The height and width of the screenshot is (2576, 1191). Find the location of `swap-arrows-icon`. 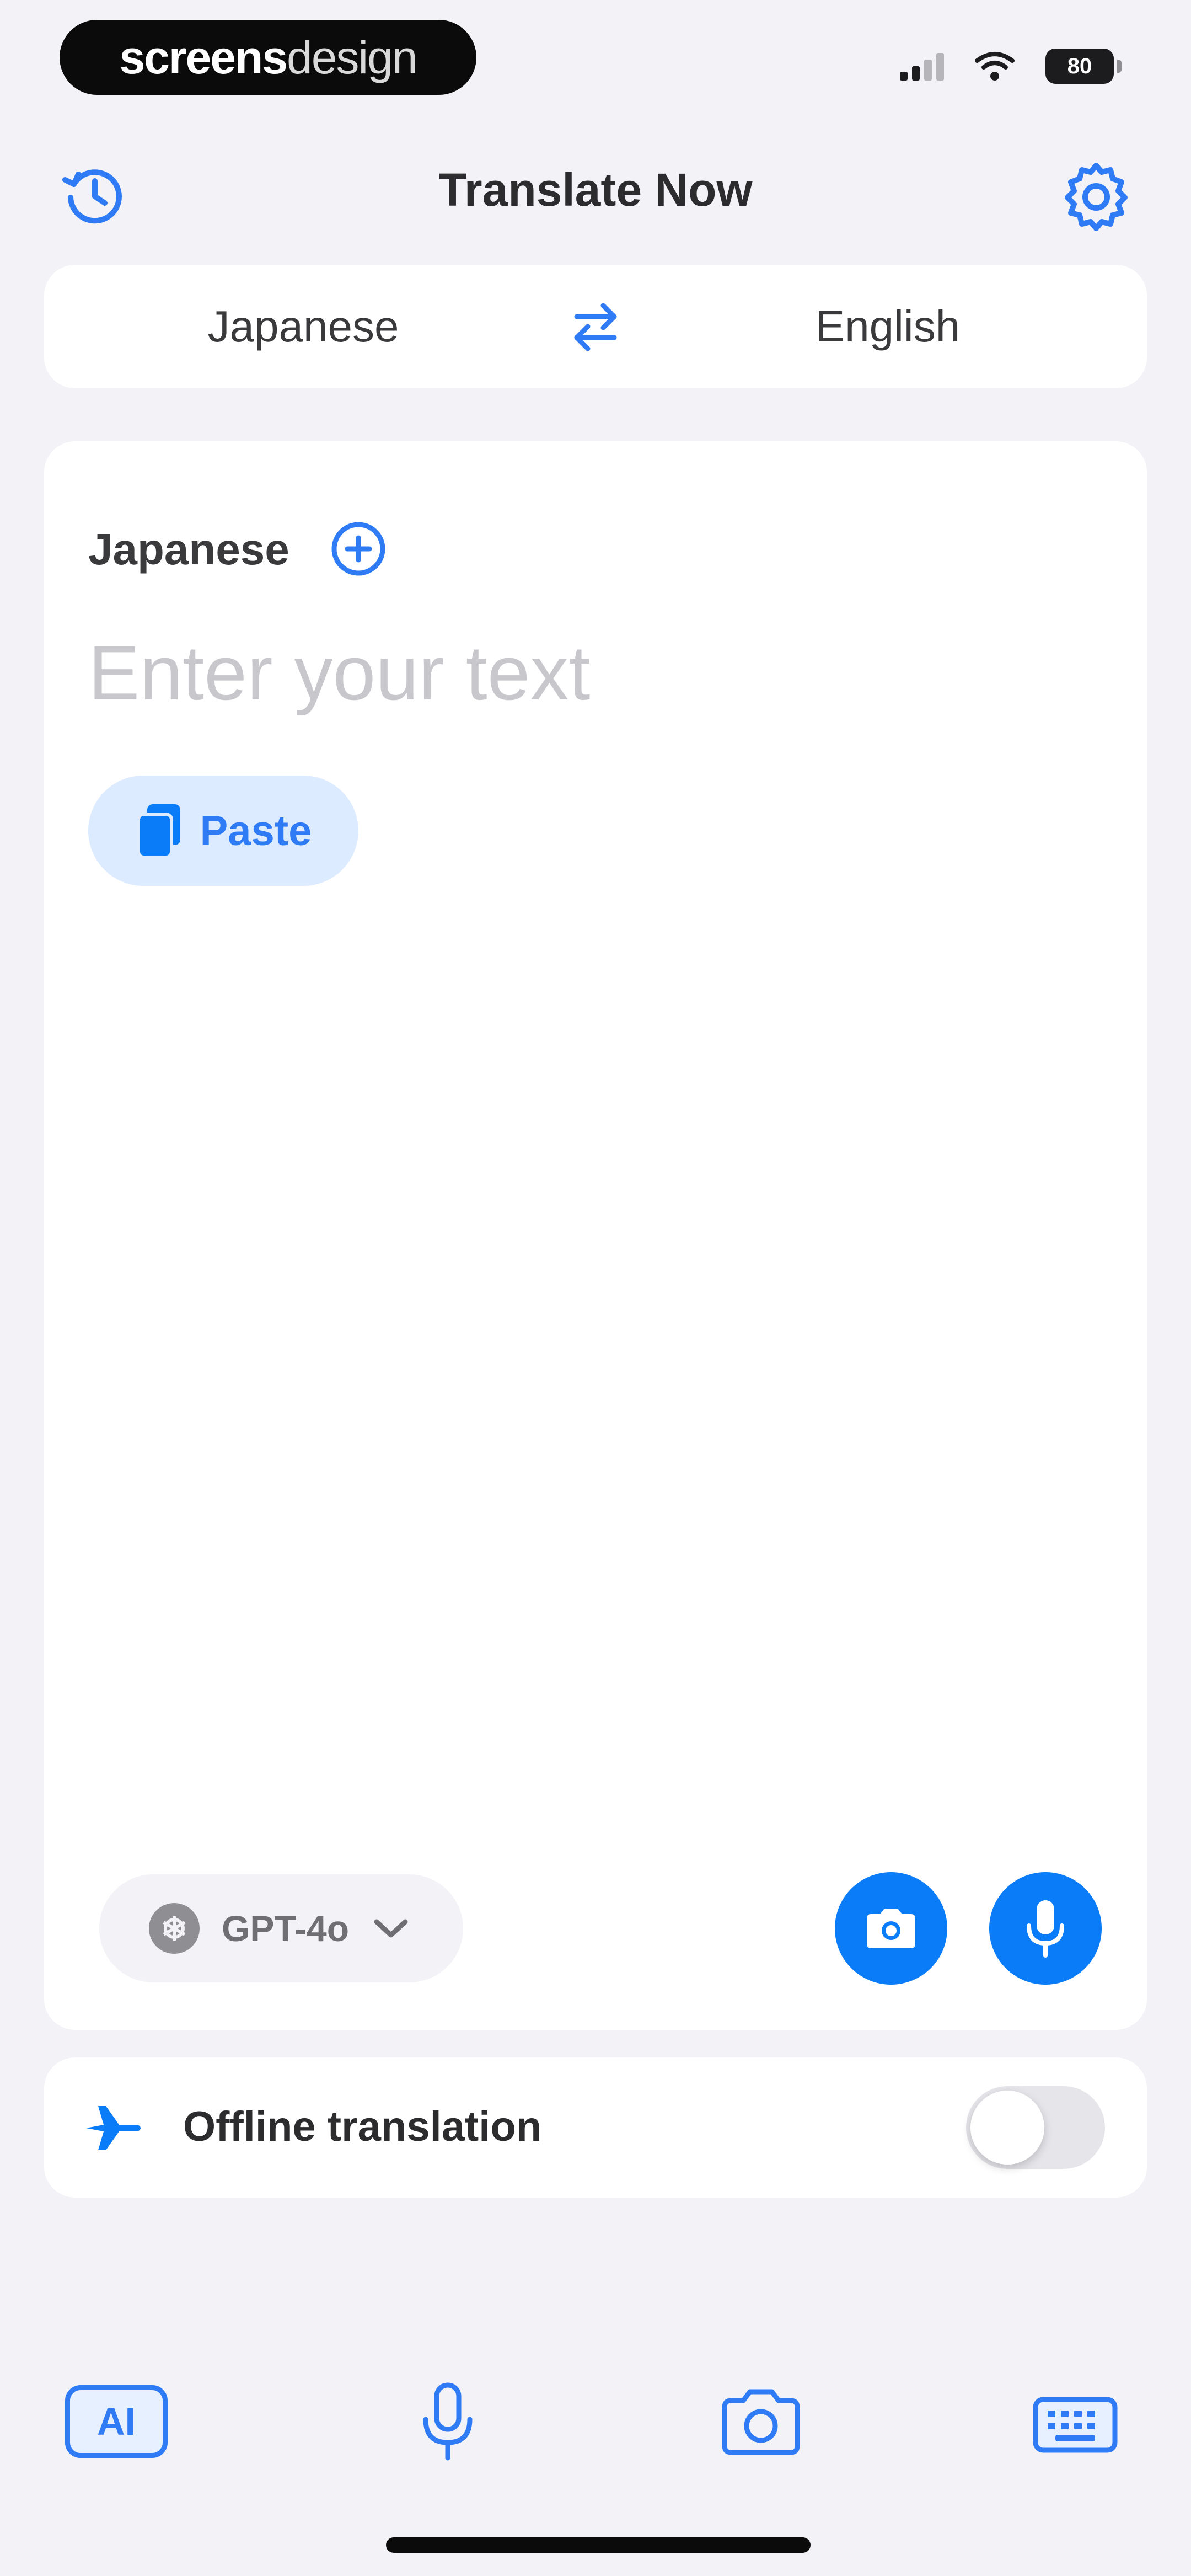

swap-arrows-icon is located at coordinates (595, 327).